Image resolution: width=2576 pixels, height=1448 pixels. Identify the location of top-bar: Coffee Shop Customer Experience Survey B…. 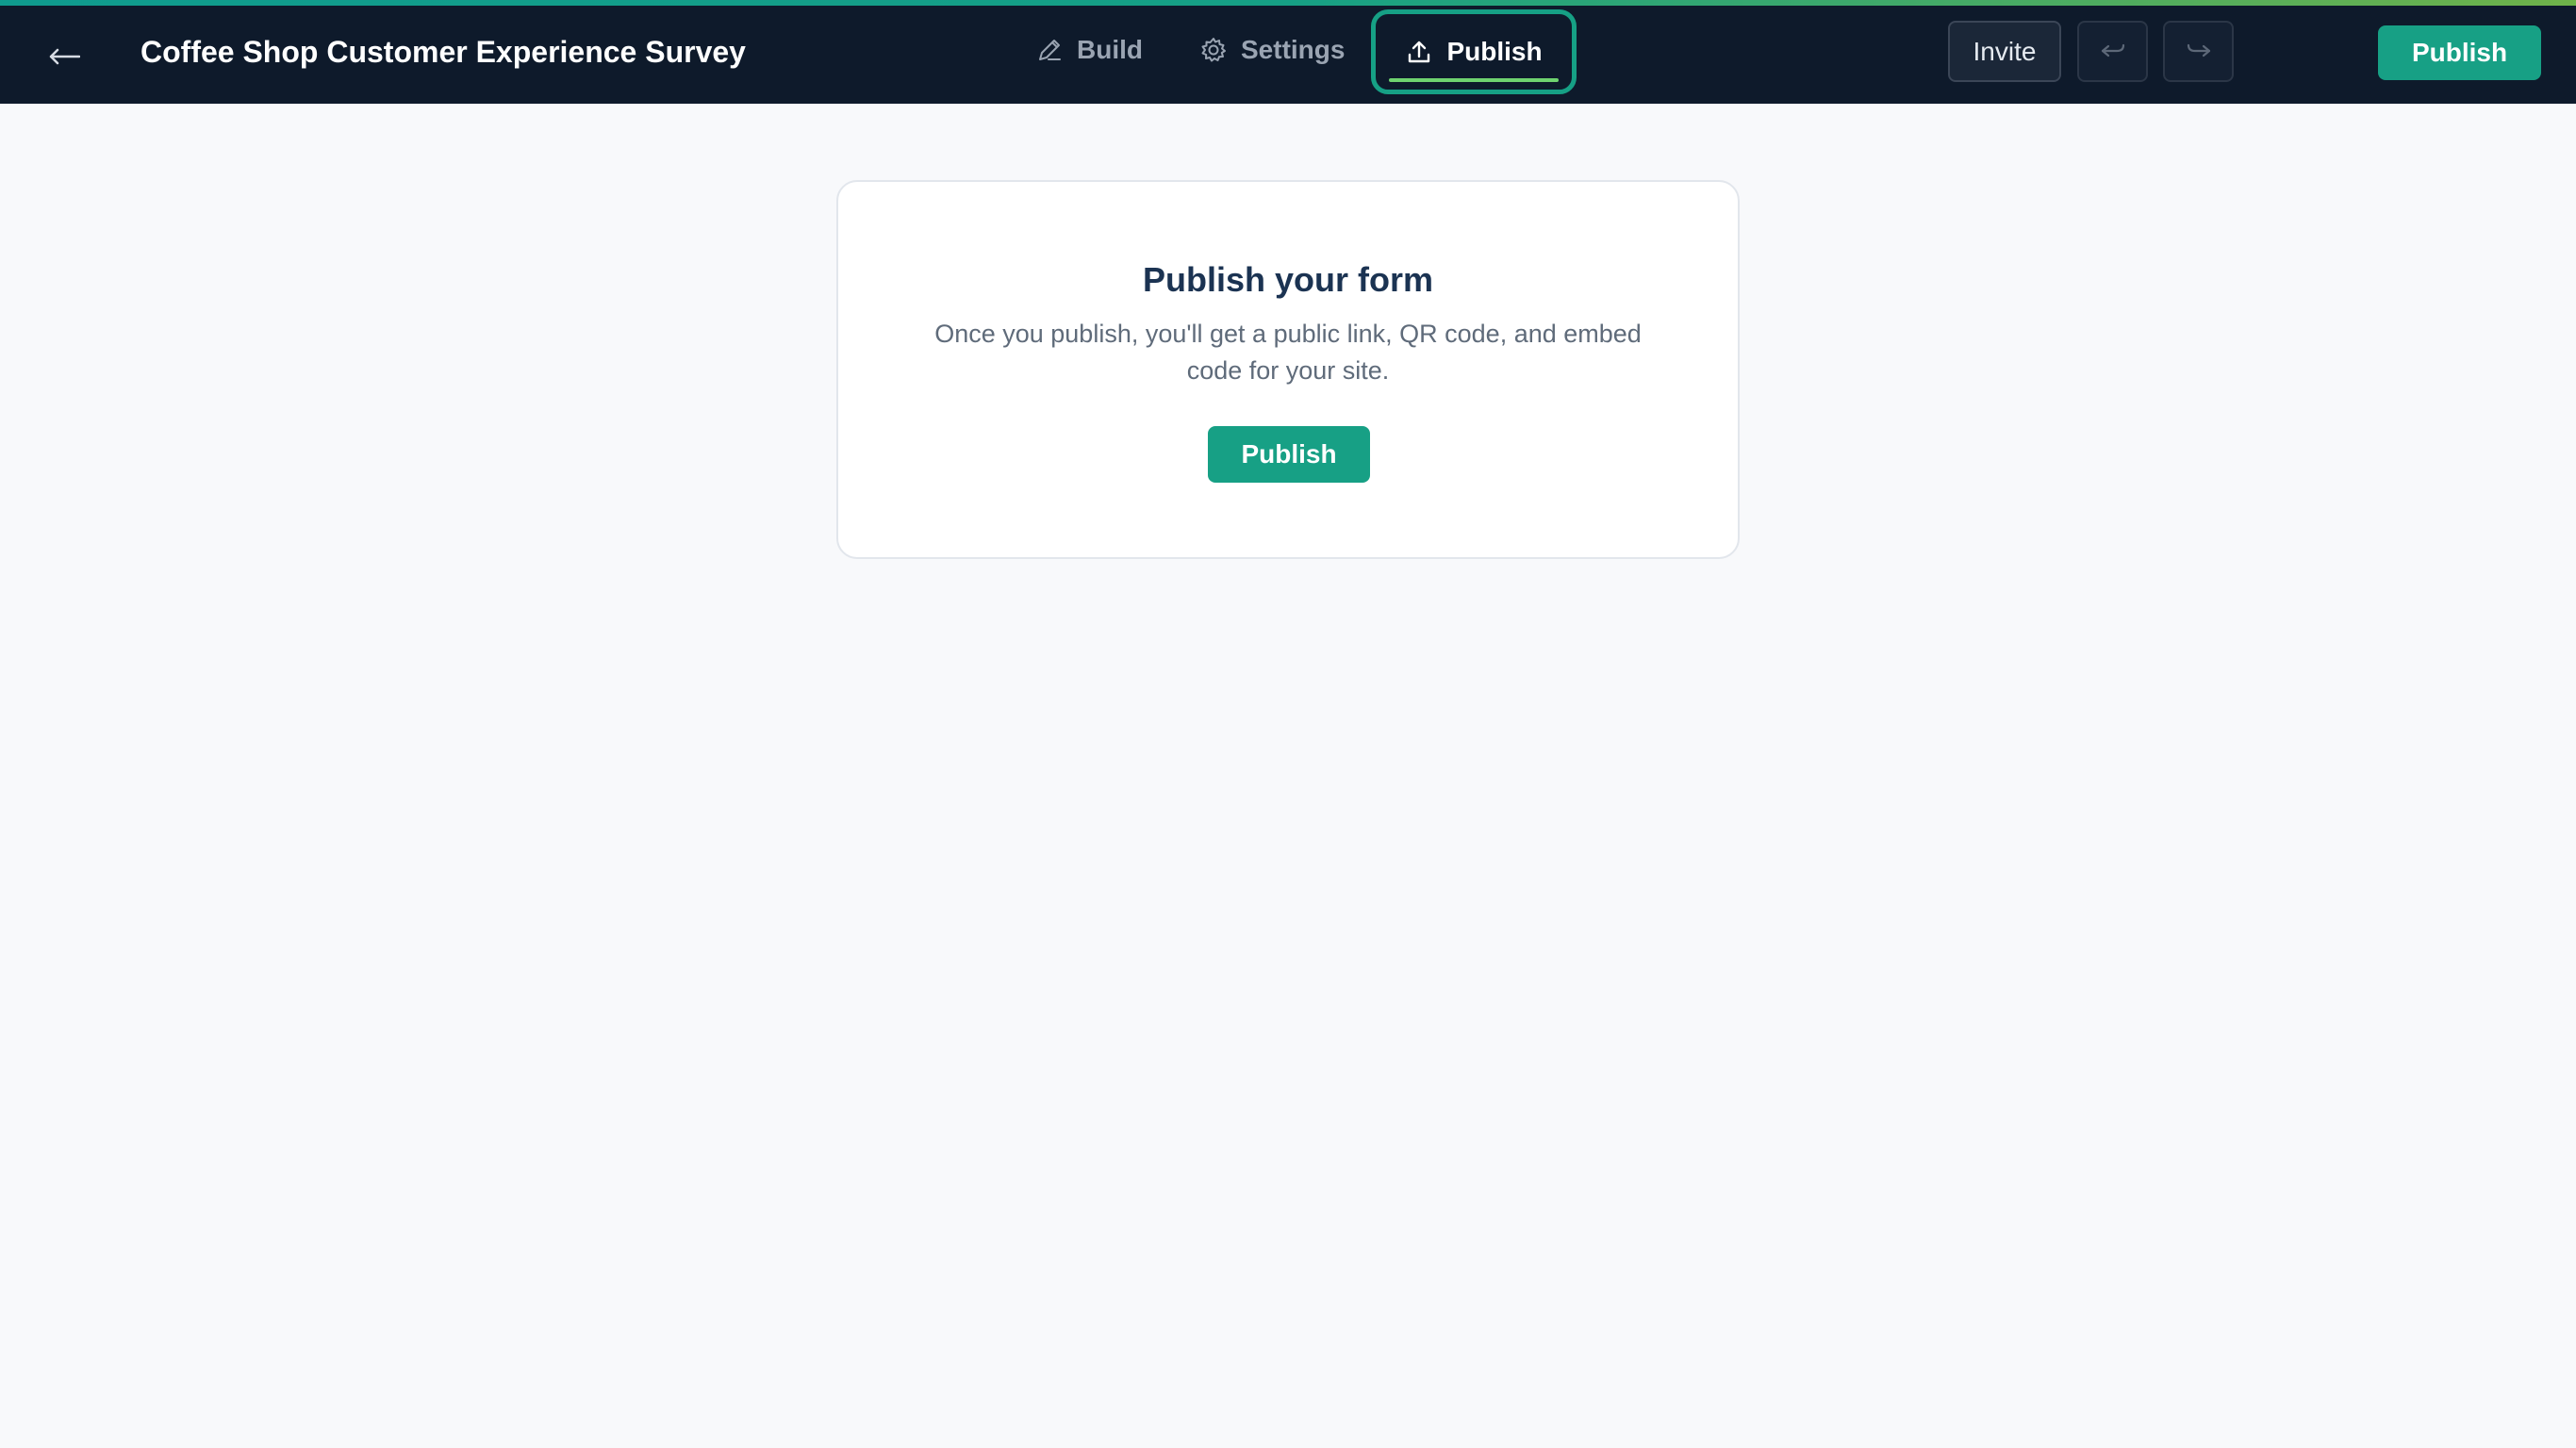
(1288, 52).